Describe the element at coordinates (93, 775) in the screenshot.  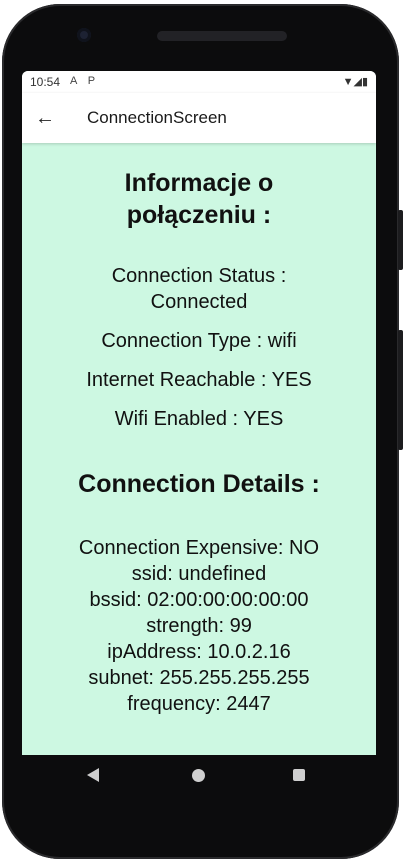
I see `nav-back-icon` at that location.